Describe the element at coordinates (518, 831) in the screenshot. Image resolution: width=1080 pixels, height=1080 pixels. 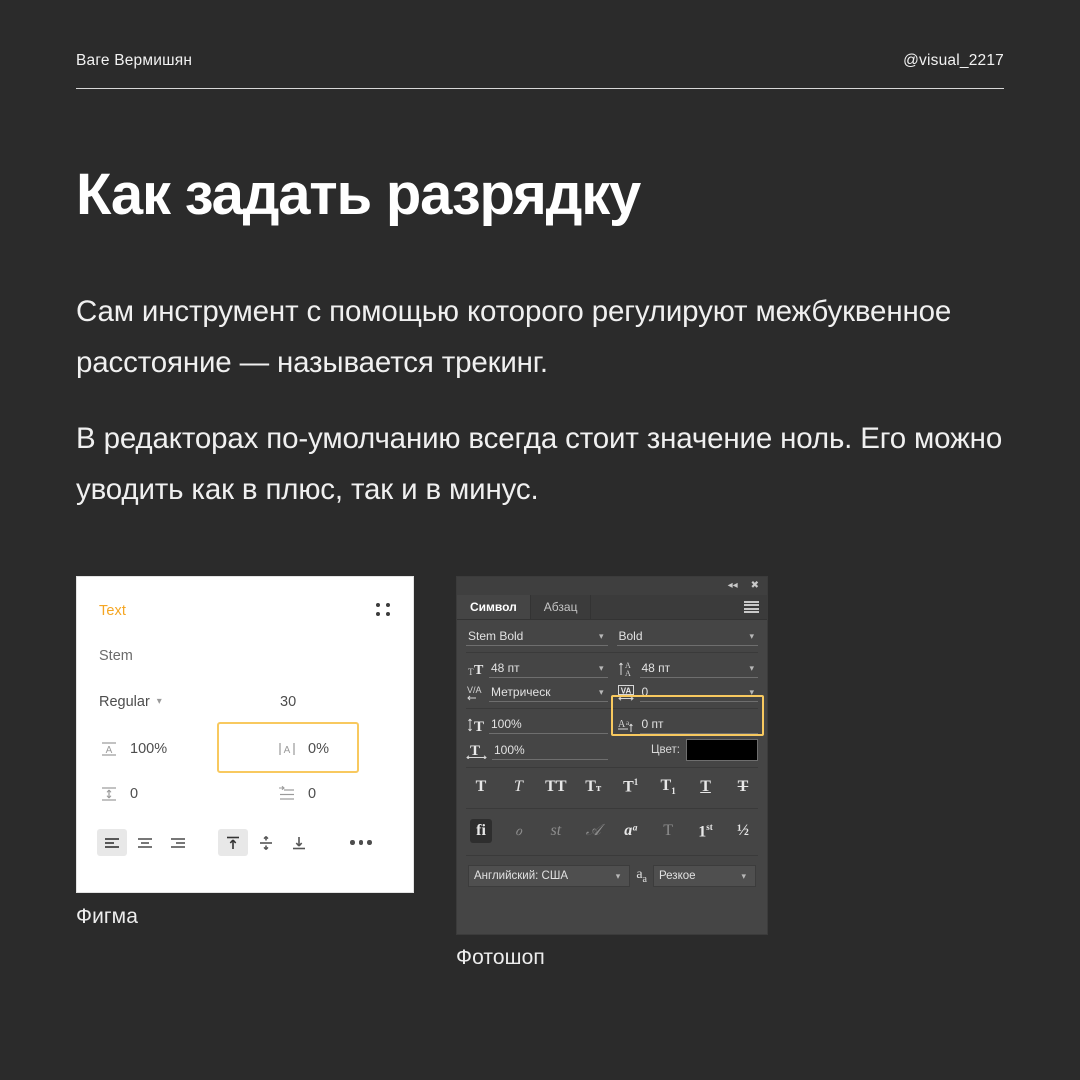
I see `glyph-contextual-alternates: ℴ` at that location.